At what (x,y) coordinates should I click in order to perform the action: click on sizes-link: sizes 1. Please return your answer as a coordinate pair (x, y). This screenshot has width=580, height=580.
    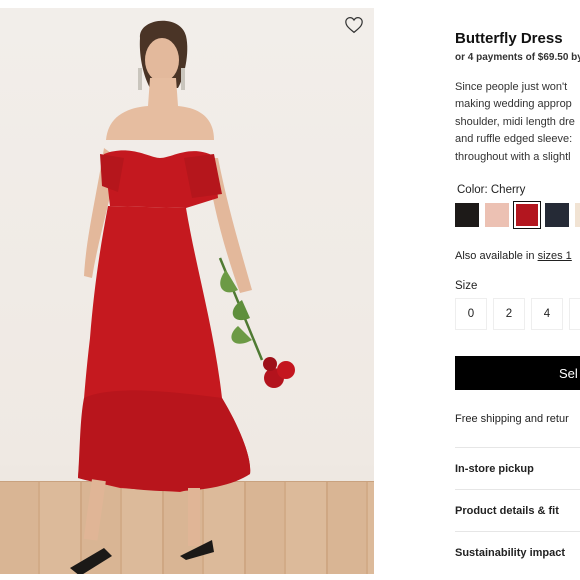
    Looking at the image, I should click on (555, 256).